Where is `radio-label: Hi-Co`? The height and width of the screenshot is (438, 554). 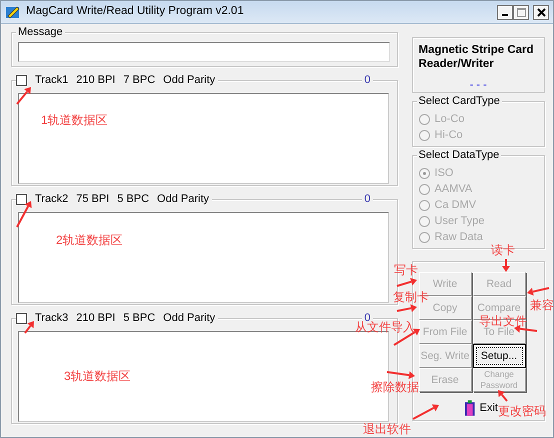 radio-label: Hi-Co is located at coordinates (448, 135).